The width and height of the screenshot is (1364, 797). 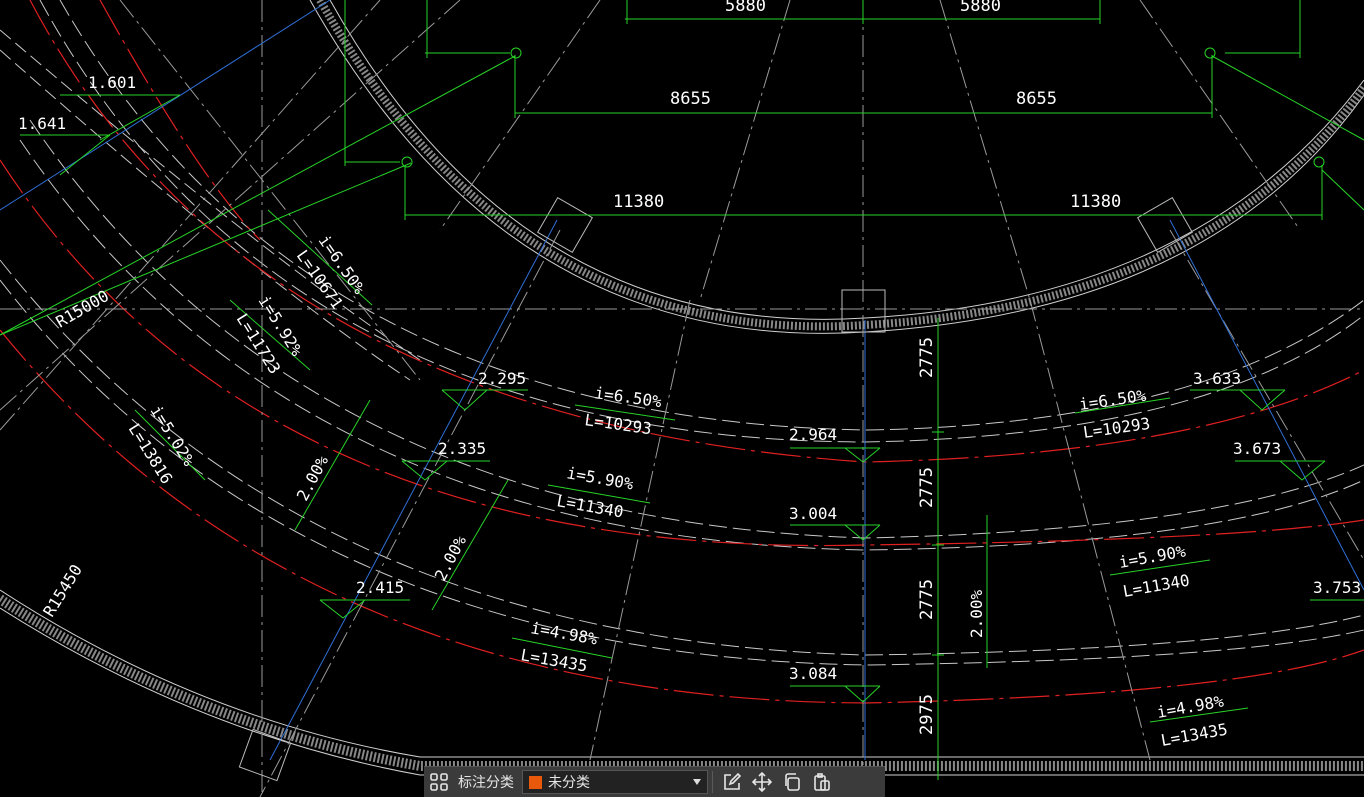 I want to click on slope-i-9: i=4.98%, so click(x=1190, y=706).